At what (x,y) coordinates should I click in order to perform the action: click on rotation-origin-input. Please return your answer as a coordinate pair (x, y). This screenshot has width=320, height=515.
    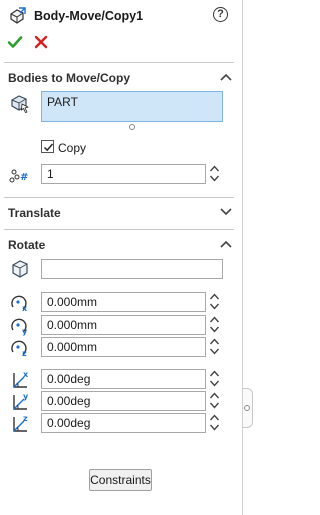
    Looking at the image, I should click on (132, 269).